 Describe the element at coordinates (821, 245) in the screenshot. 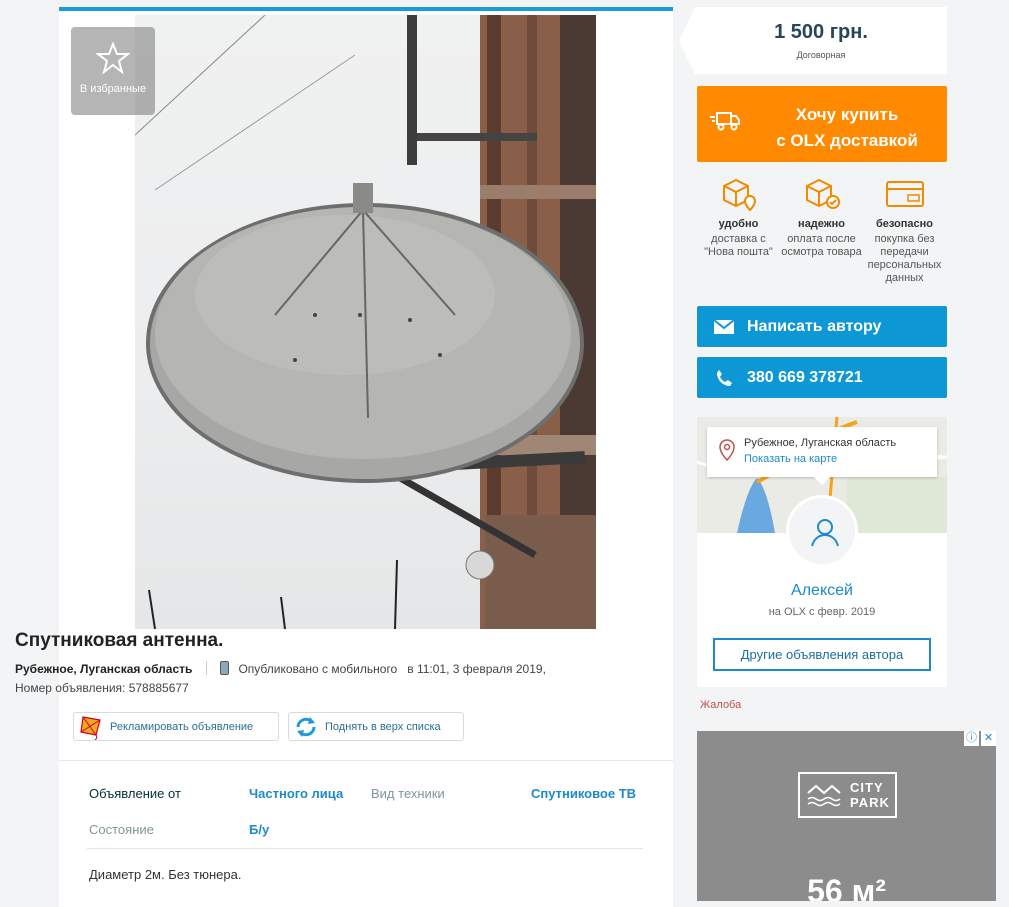

I see `benefit-text: оплата после осмотра товара` at that location.